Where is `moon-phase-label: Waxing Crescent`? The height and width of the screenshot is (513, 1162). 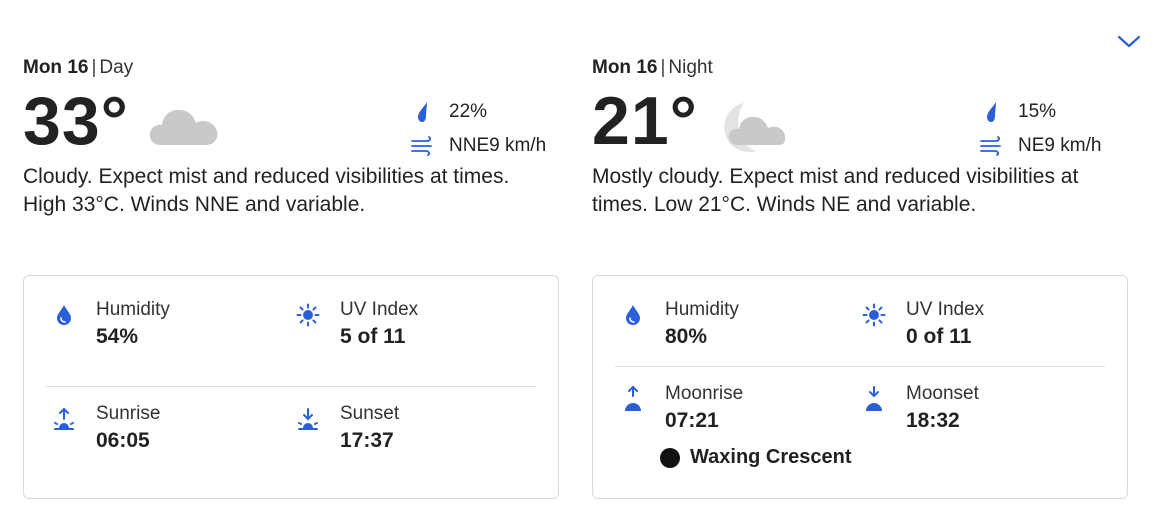 moon-phase-label: Waxing Crescent is located at coordinates (771, 457).